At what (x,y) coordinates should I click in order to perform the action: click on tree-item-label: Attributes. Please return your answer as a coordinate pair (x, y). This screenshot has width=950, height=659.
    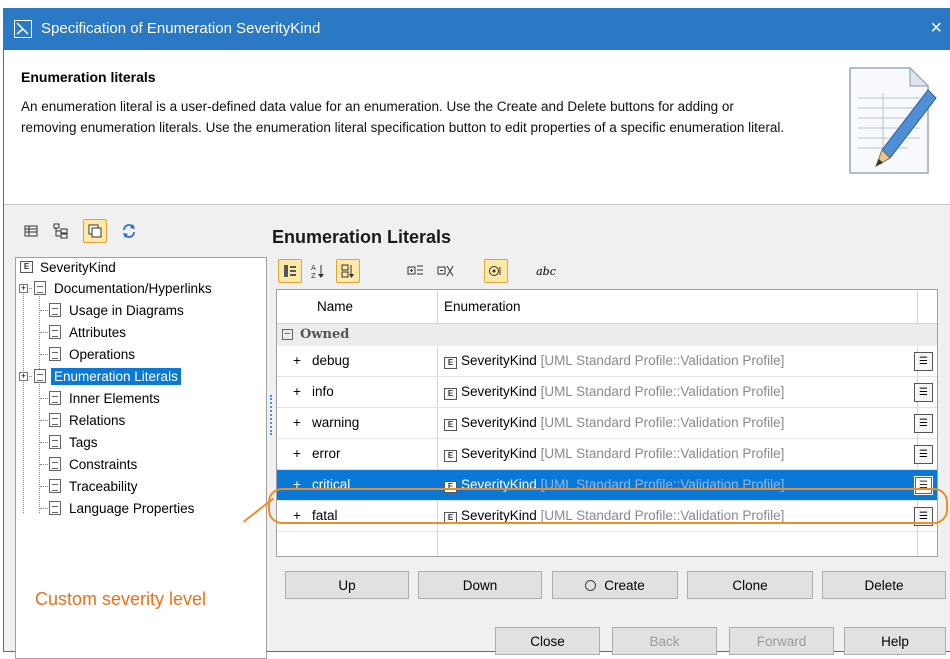
    Looking at the image, I should click on (98, 332).